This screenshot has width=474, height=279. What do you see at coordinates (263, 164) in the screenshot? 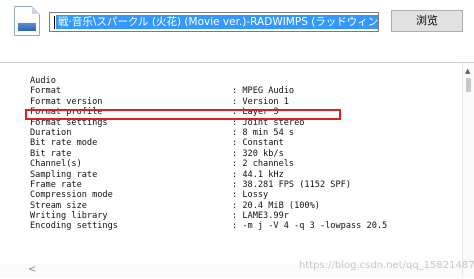
I see `info-value: : 2 channels` at bounding box center [263, 164].